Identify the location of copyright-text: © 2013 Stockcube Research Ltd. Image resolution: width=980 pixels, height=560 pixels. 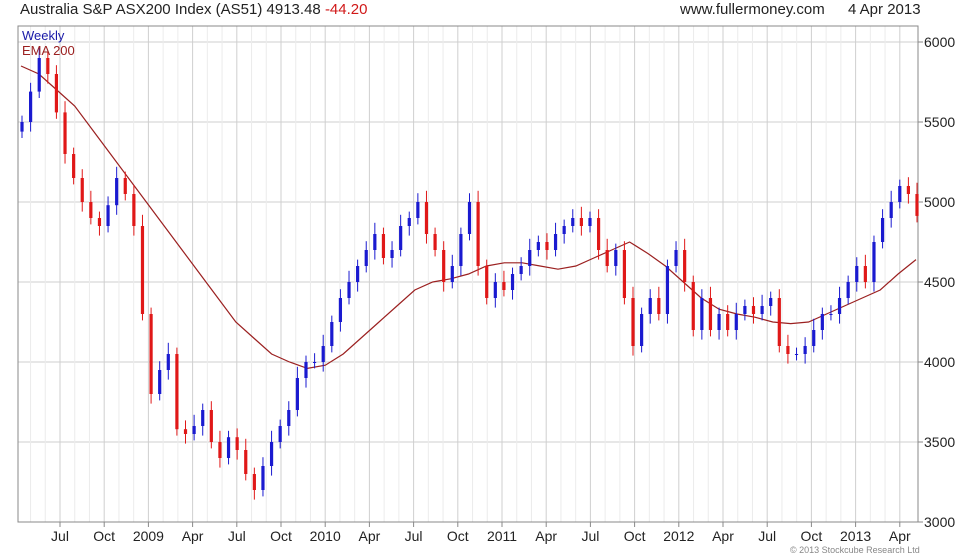
(855, 550).